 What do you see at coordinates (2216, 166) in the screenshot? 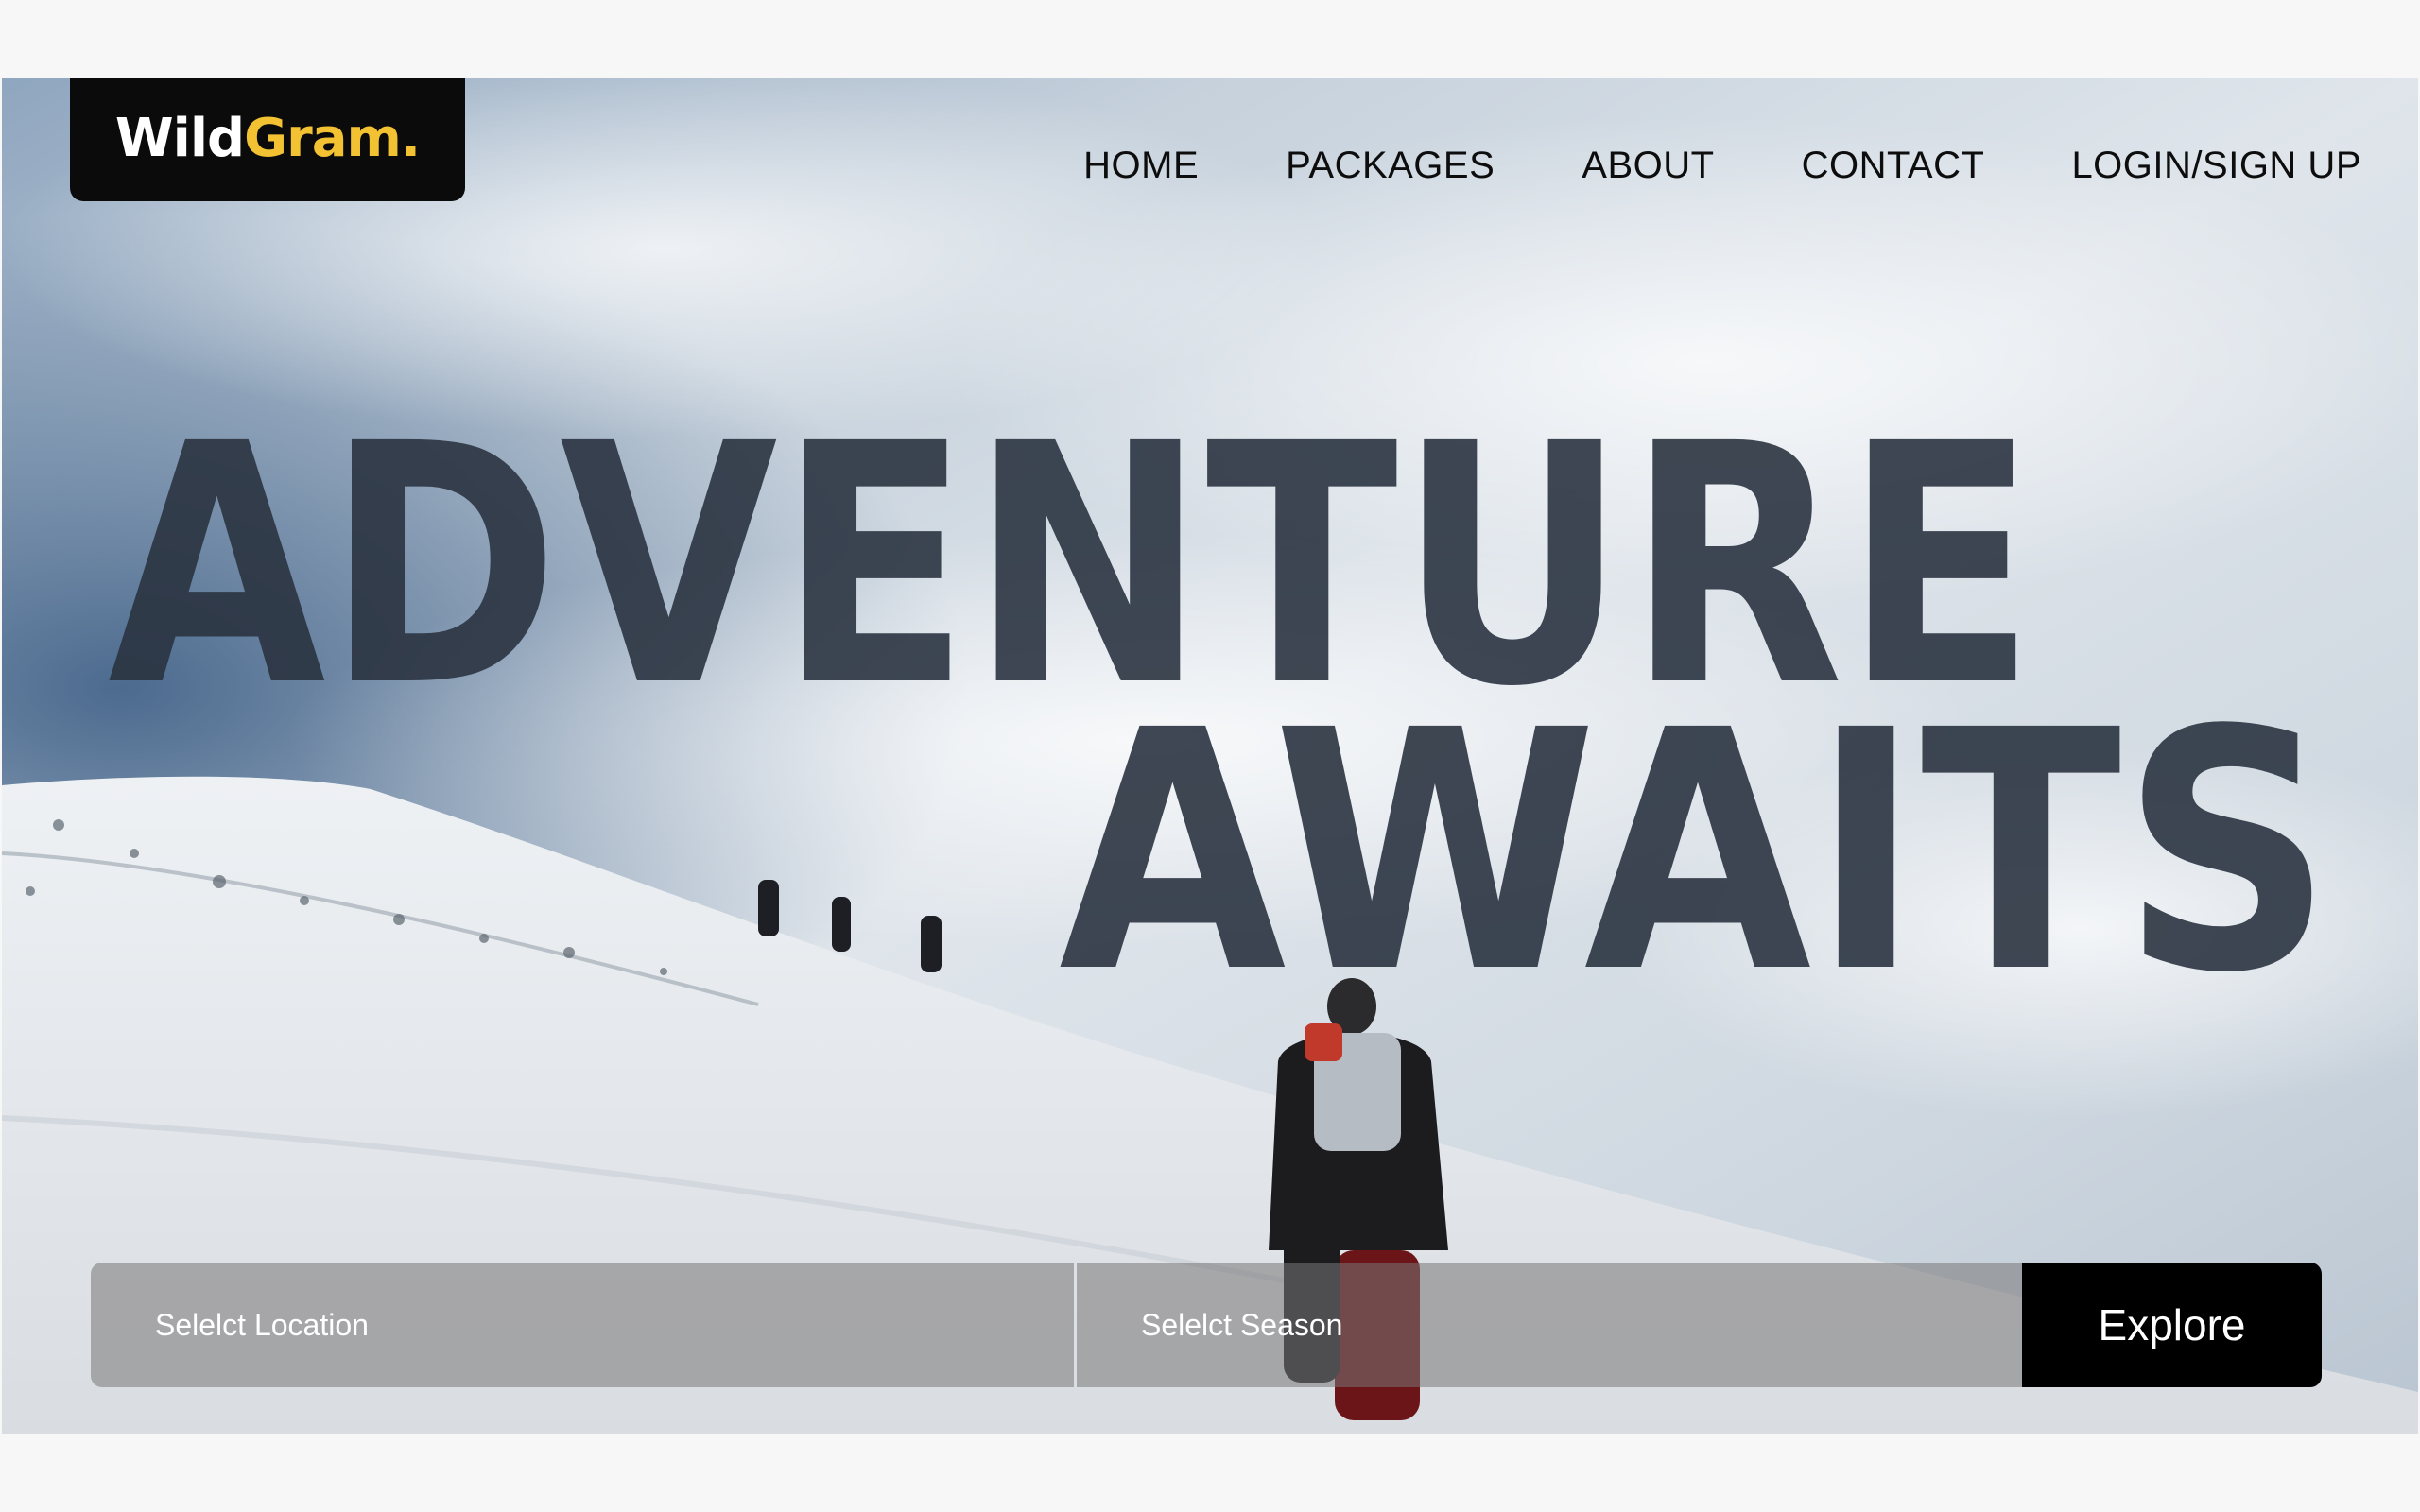
I see `nav-login-signup: LOGIN/SIGN UP` at bounding box center [2216, 166].